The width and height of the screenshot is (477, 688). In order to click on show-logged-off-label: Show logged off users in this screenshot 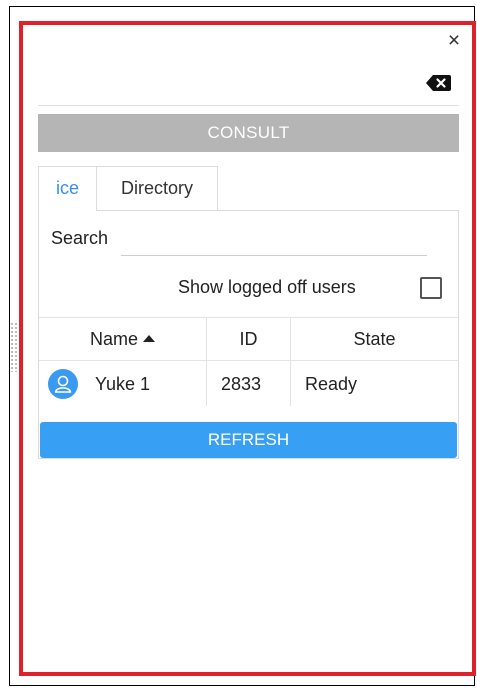, I will do `click(267, 287)`.